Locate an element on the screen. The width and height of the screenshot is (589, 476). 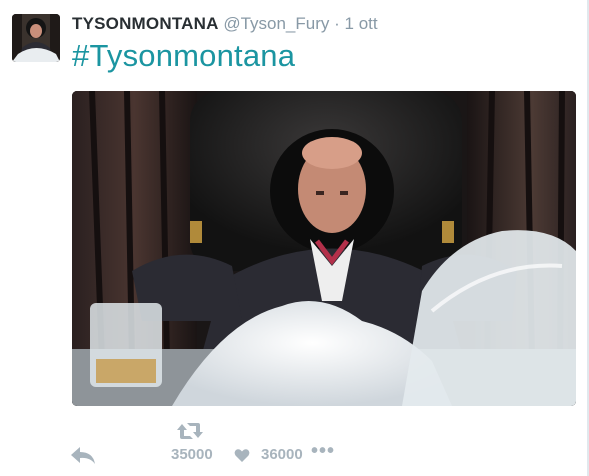
more-icon: ••• is located at coordinates (323, 451).